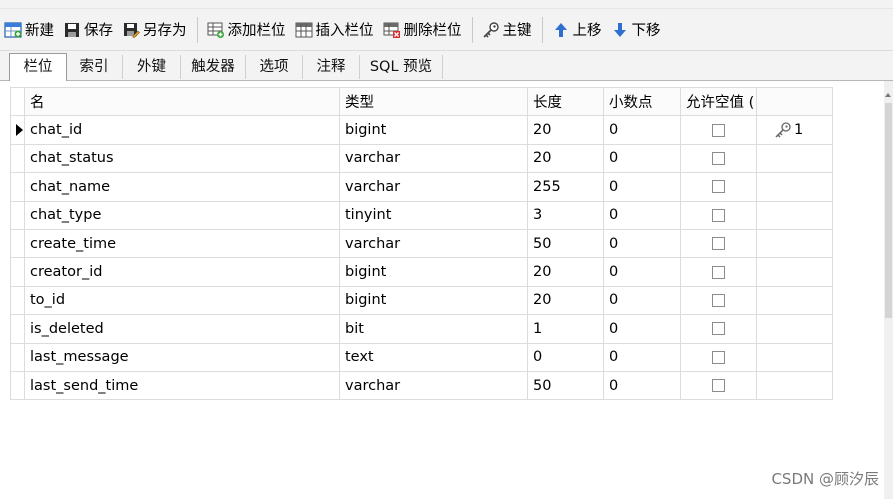 The image size is (893, 499). What do you see at coordinates (94, 67) in the screenshot?
I see `tab-indexes: 索引` at bounding box center [94, 67].